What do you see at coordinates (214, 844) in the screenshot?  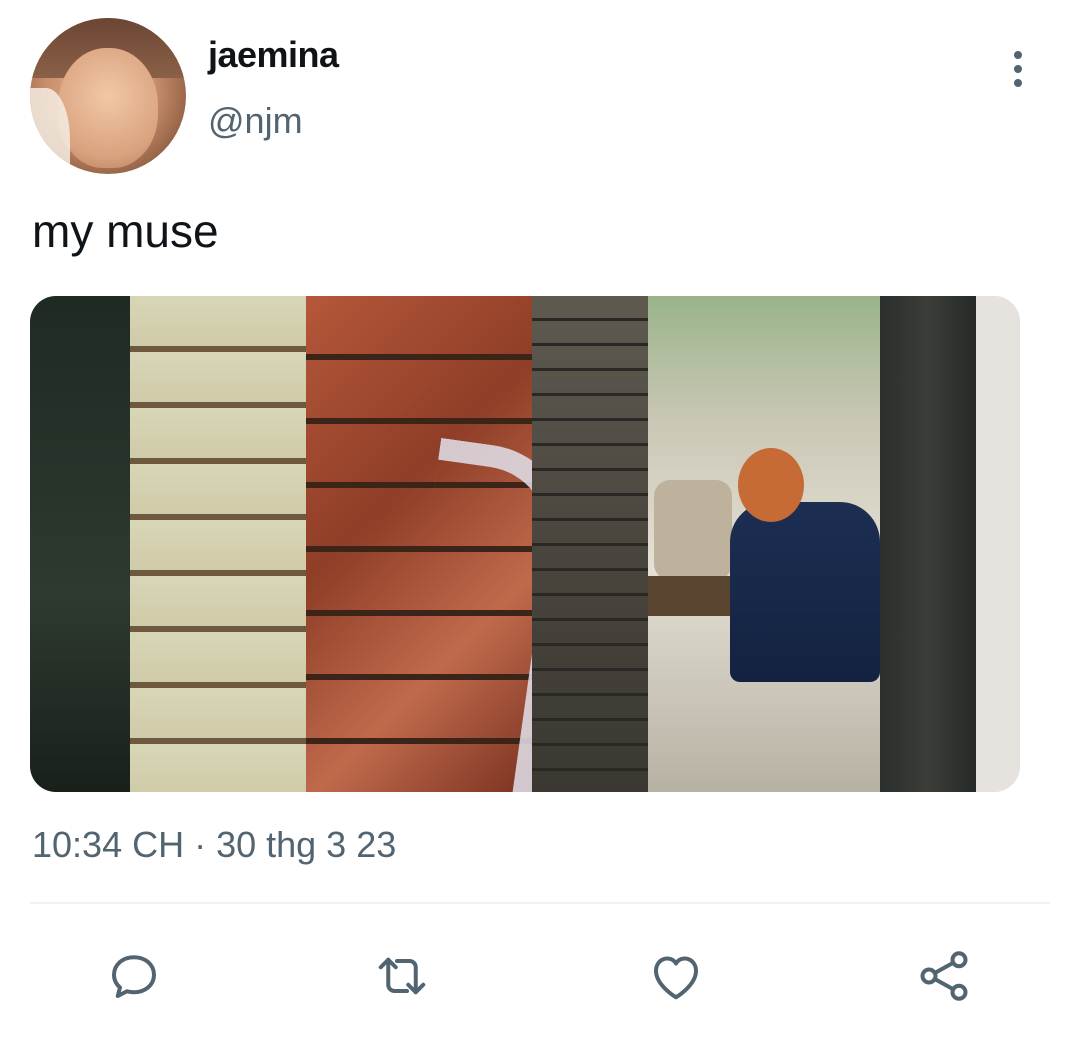 I see `tweet-timestamp: 10:34 CH · 30 thg 3 23` at bounding box center [214, 844].